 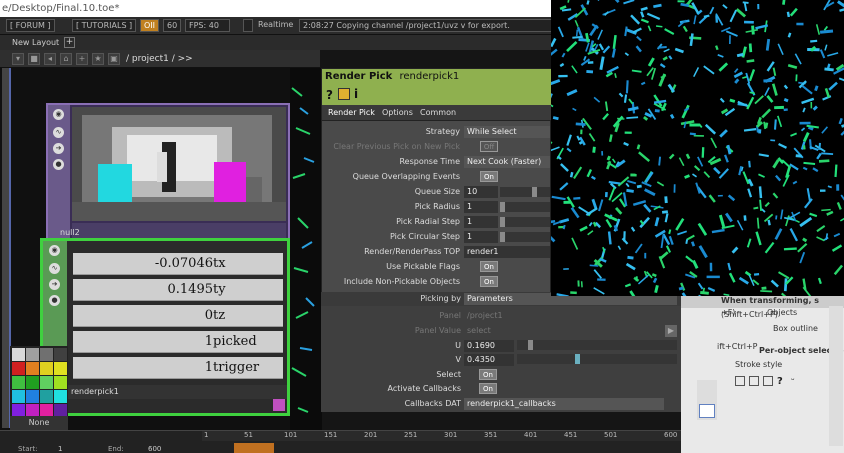 I want to click on face-icon: ᵕ, so click(x=793, y=381).